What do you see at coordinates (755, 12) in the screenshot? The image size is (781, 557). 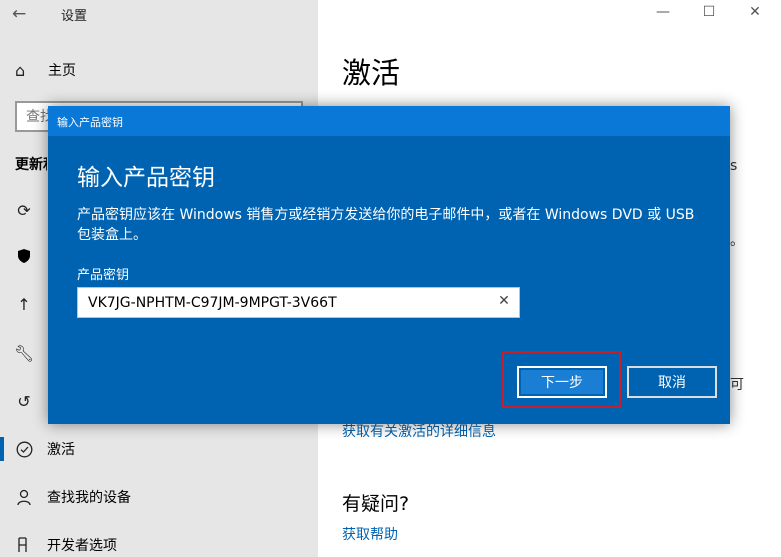 I see `close-button: ✕` at bounding box center [755, 12].